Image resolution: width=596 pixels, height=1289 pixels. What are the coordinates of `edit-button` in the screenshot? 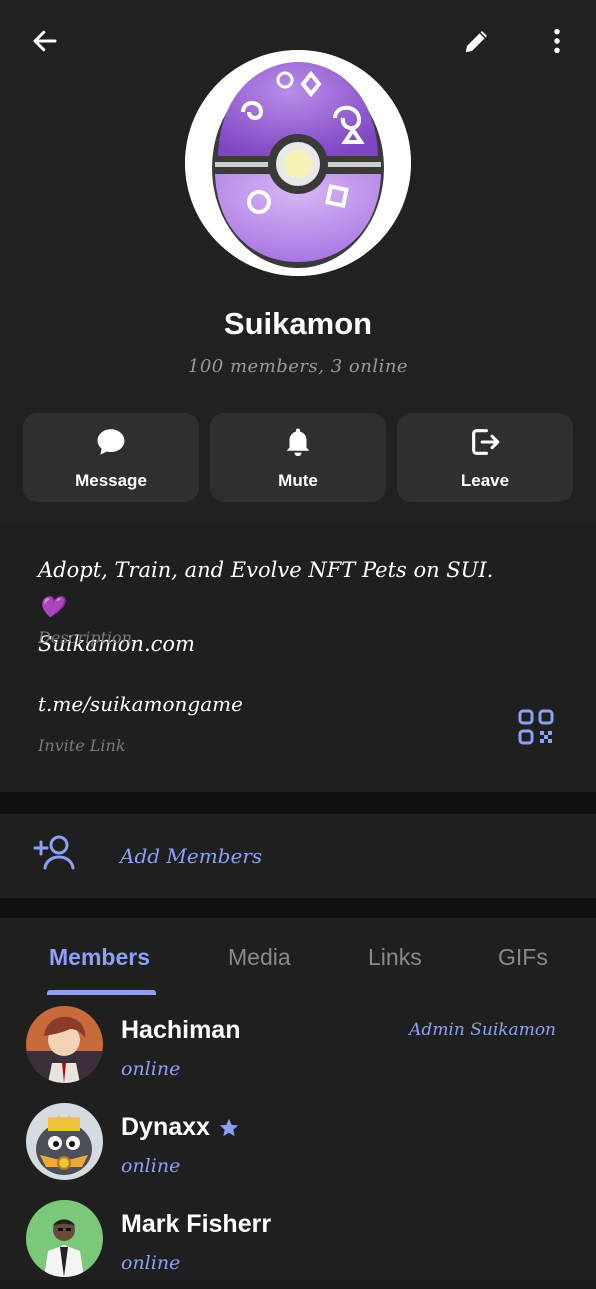 It's located at (477, 41).